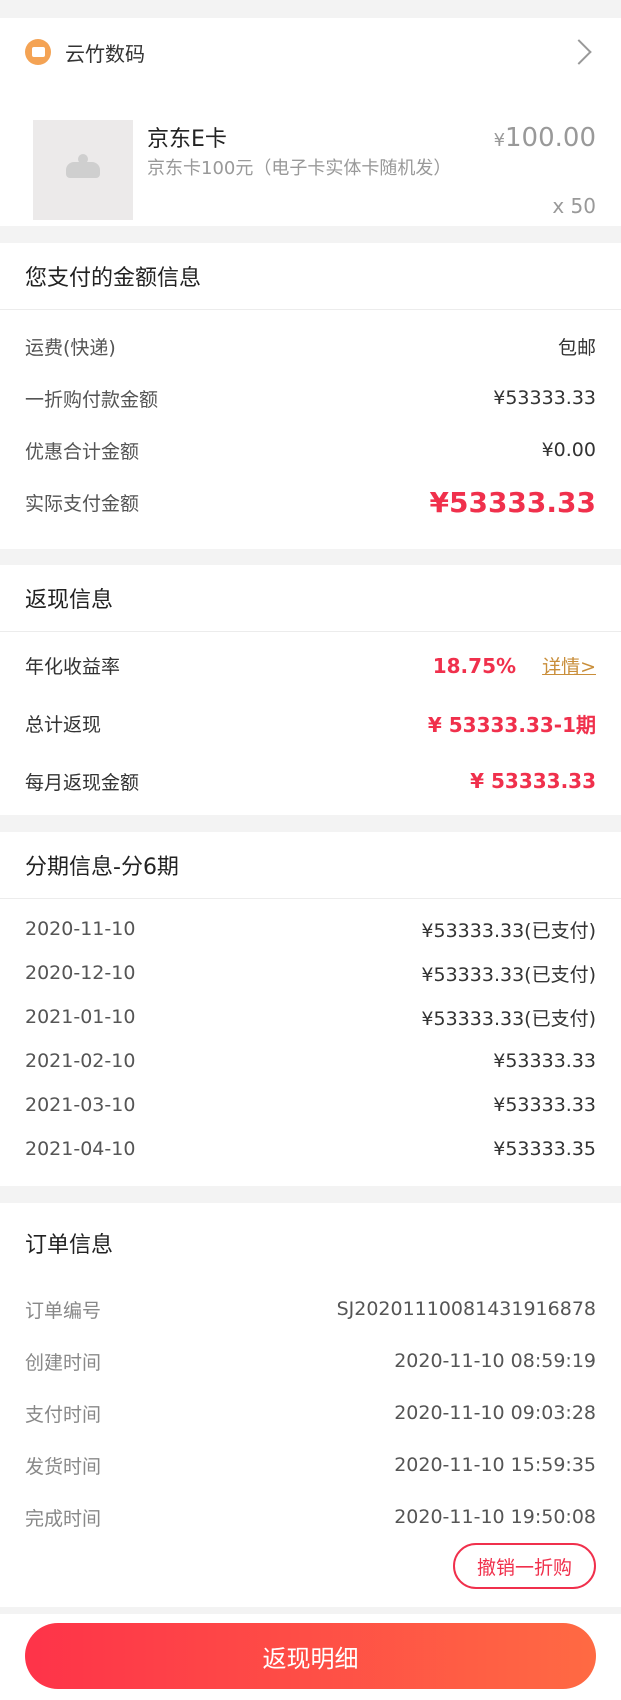  I want to click on actual-paid-value: ¥53333.33, so click(513, 502).